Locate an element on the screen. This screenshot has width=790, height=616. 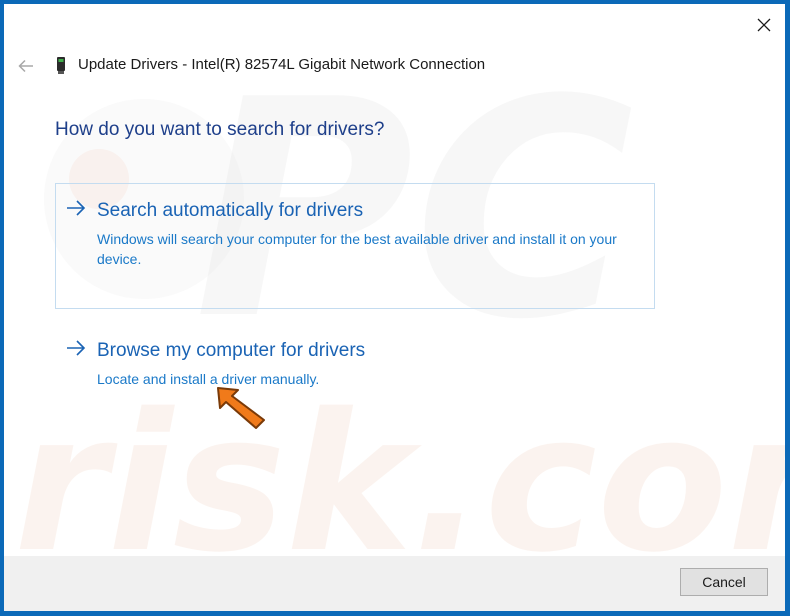
option-title: Search automatically for drivers is located at coordinates (230, 210).